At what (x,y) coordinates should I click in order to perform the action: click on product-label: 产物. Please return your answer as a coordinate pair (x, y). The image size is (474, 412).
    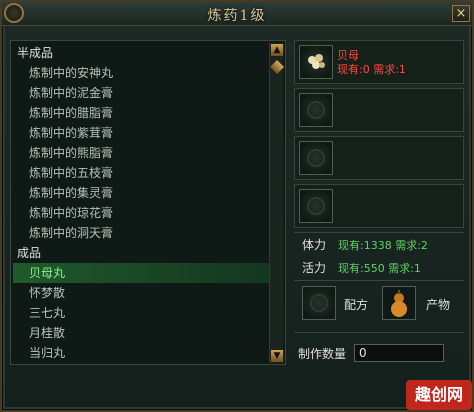
    Looking at the image, I should click on (438, 305).